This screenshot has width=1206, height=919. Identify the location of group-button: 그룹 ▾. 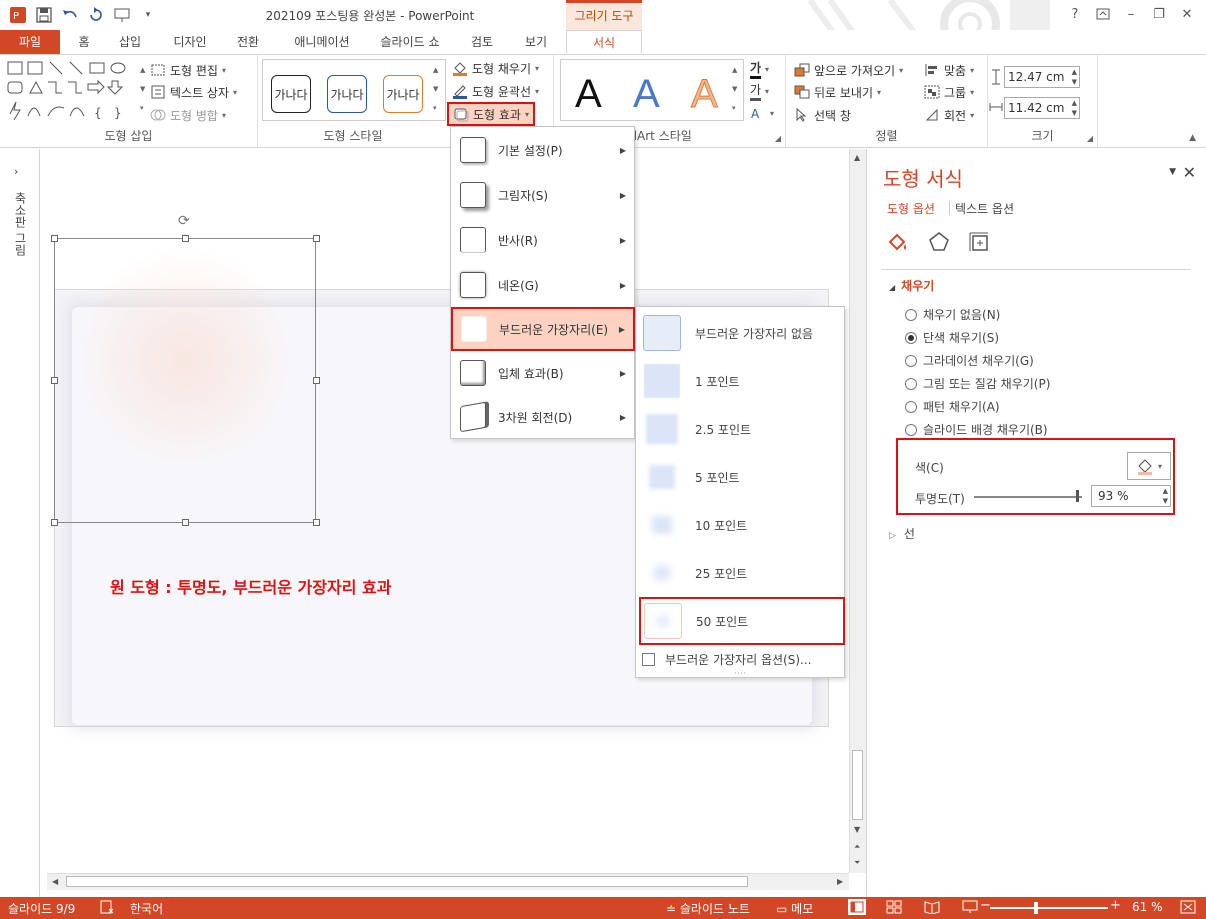
(949, 92).